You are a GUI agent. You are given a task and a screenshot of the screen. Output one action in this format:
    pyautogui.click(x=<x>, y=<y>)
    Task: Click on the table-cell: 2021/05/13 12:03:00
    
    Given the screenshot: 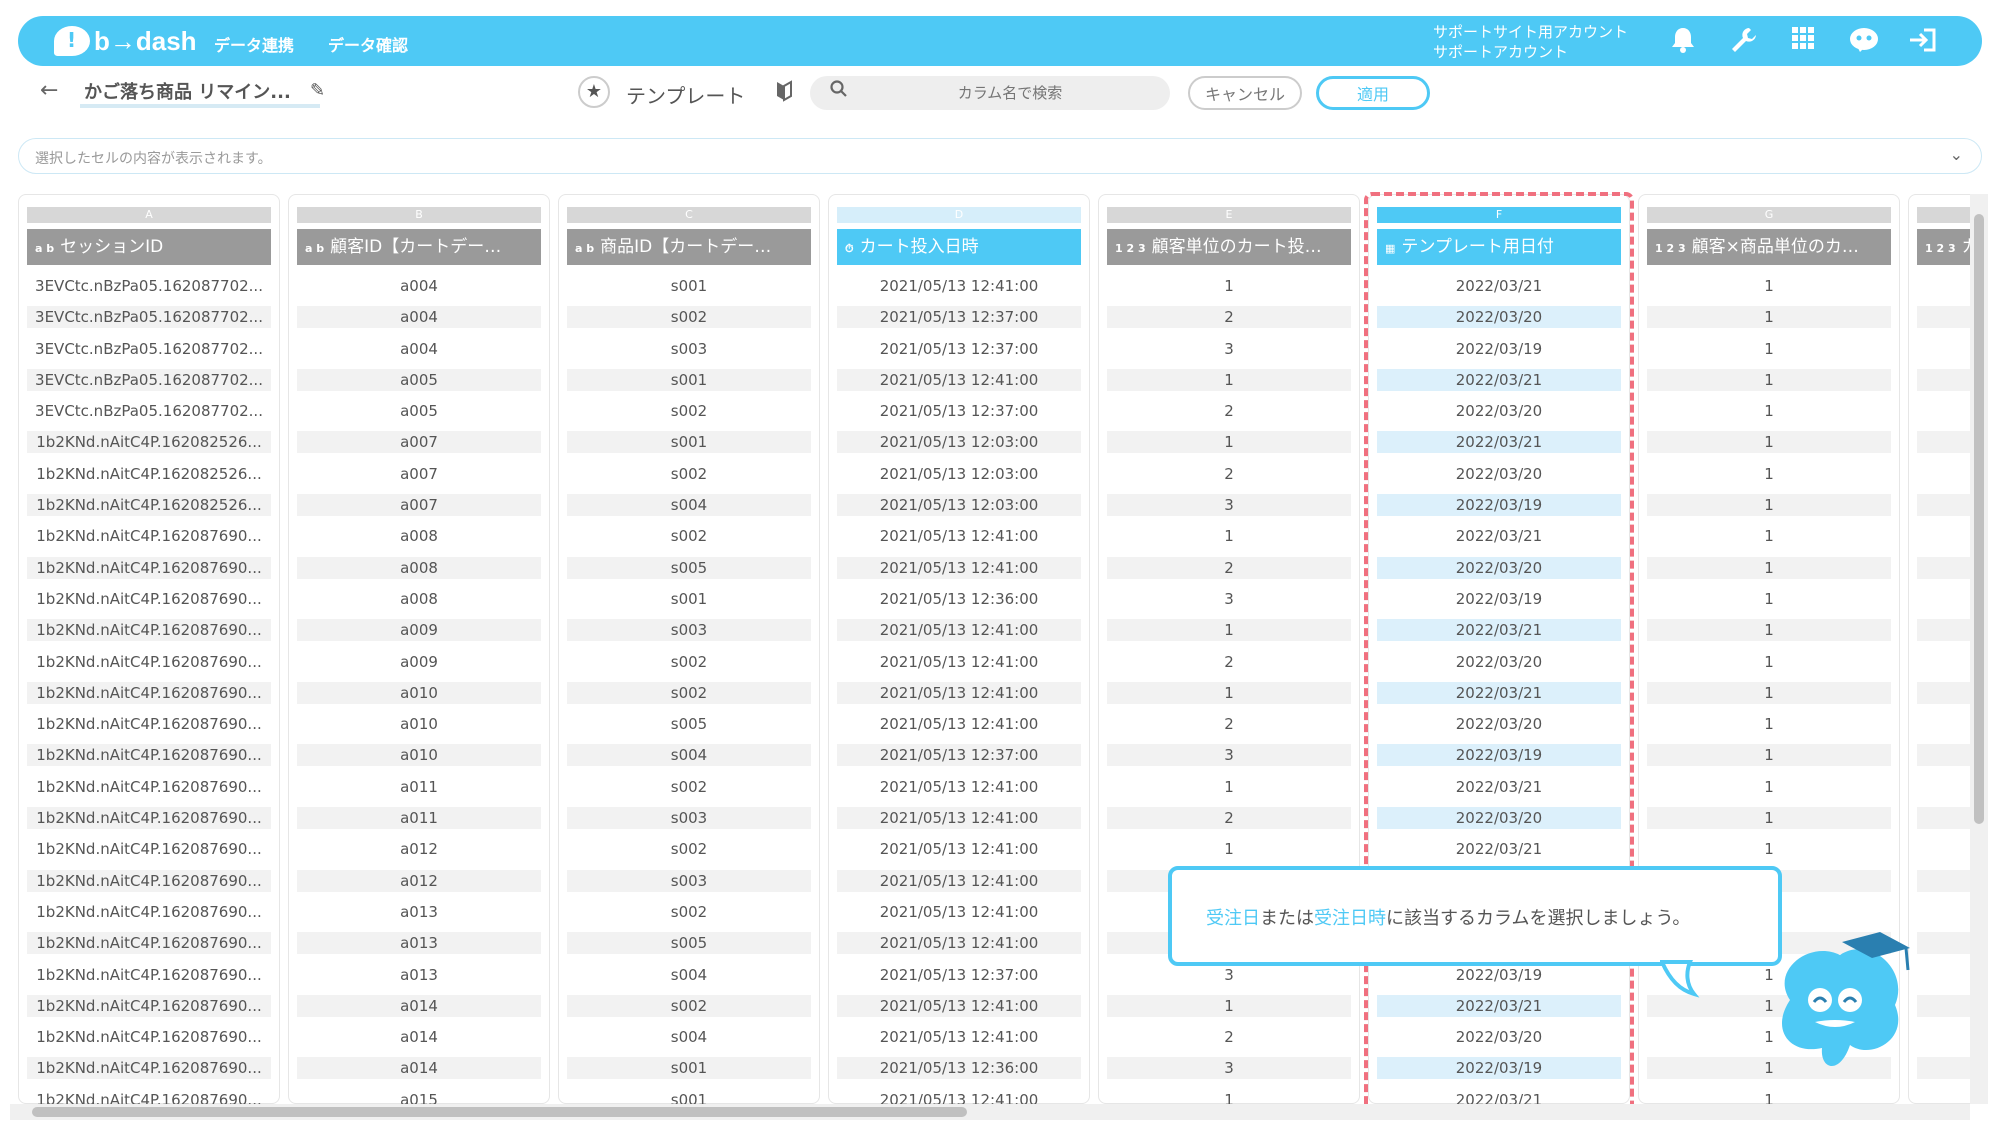 What is the action you would take?
    pyautogui.click(x=959, y=442)
    